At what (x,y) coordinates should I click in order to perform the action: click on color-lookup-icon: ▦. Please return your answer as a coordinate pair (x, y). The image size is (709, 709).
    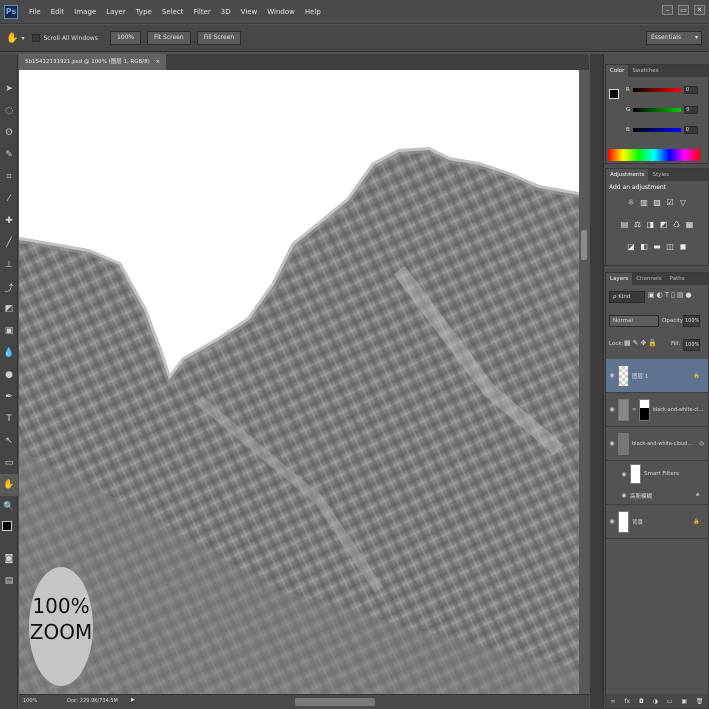
    Looking at the image, I should click on (690, 225).